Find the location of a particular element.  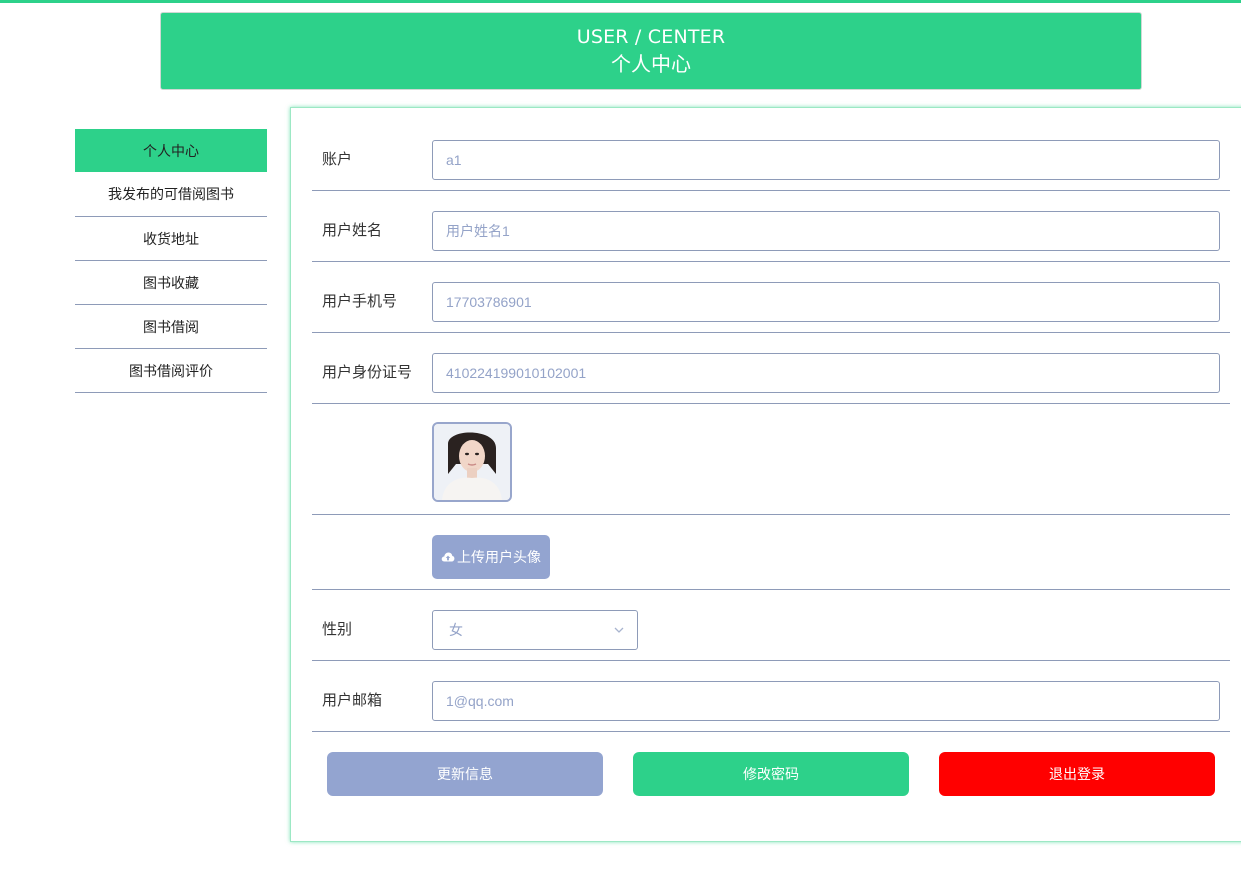

gender-value: 女 is located at coordinates (456, 631).